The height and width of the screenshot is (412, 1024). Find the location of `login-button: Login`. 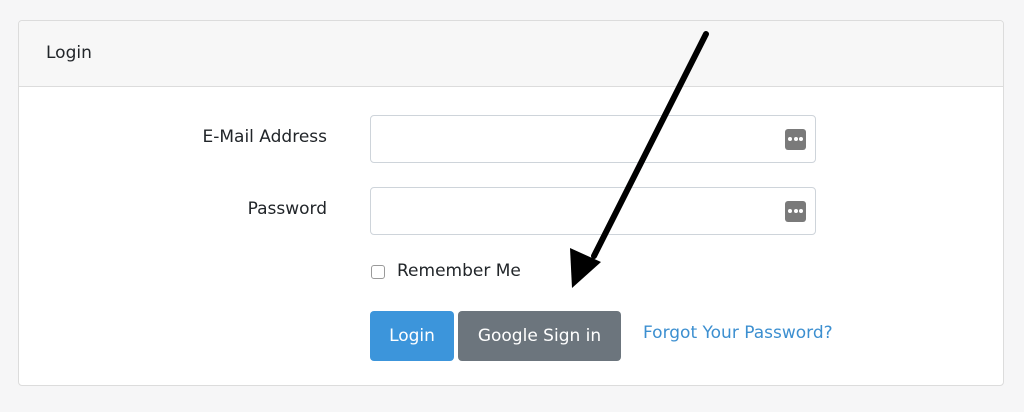

login-button: Login is located at coordinates (412, 336).